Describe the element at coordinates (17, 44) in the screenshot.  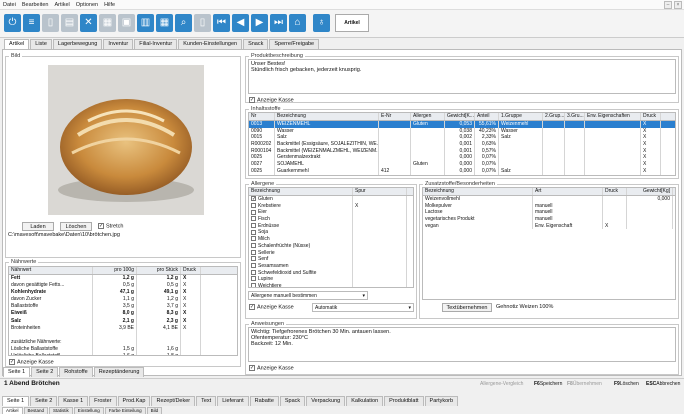
I see `tab-artikel: Artikel` at that location.